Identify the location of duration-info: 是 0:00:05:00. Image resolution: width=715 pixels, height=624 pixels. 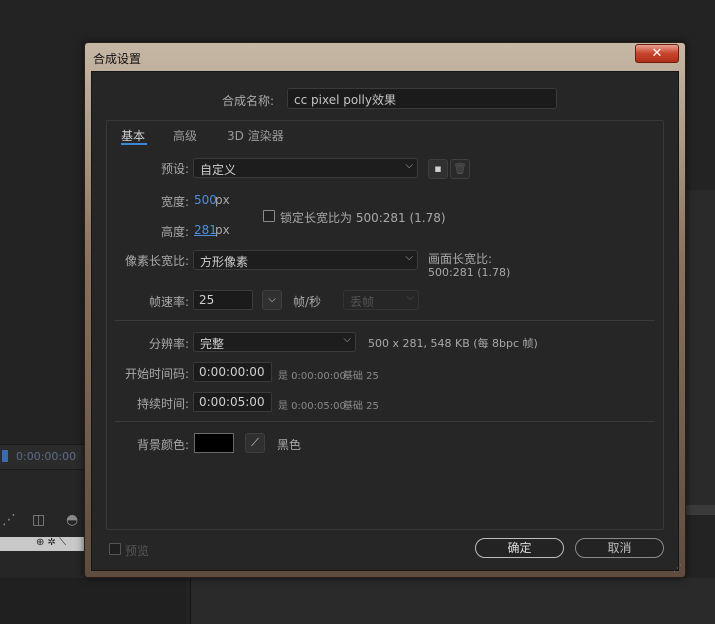
(312, 406).